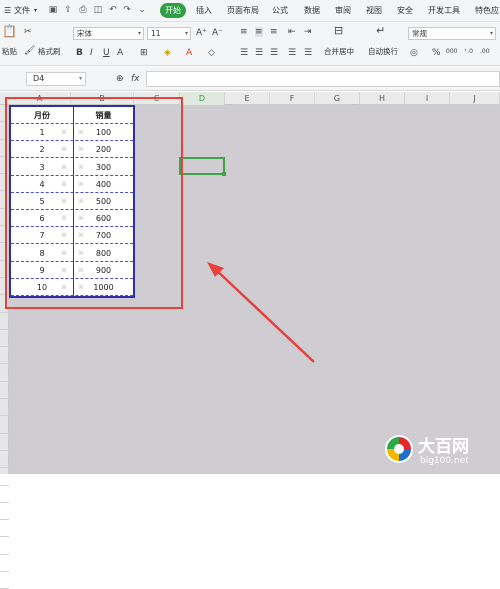 The image size is (500, 589). What do you see at coordinates (444, 461) in the screenshot?
I see `watermark-url: big100.net` at bounding box center [444, 461].